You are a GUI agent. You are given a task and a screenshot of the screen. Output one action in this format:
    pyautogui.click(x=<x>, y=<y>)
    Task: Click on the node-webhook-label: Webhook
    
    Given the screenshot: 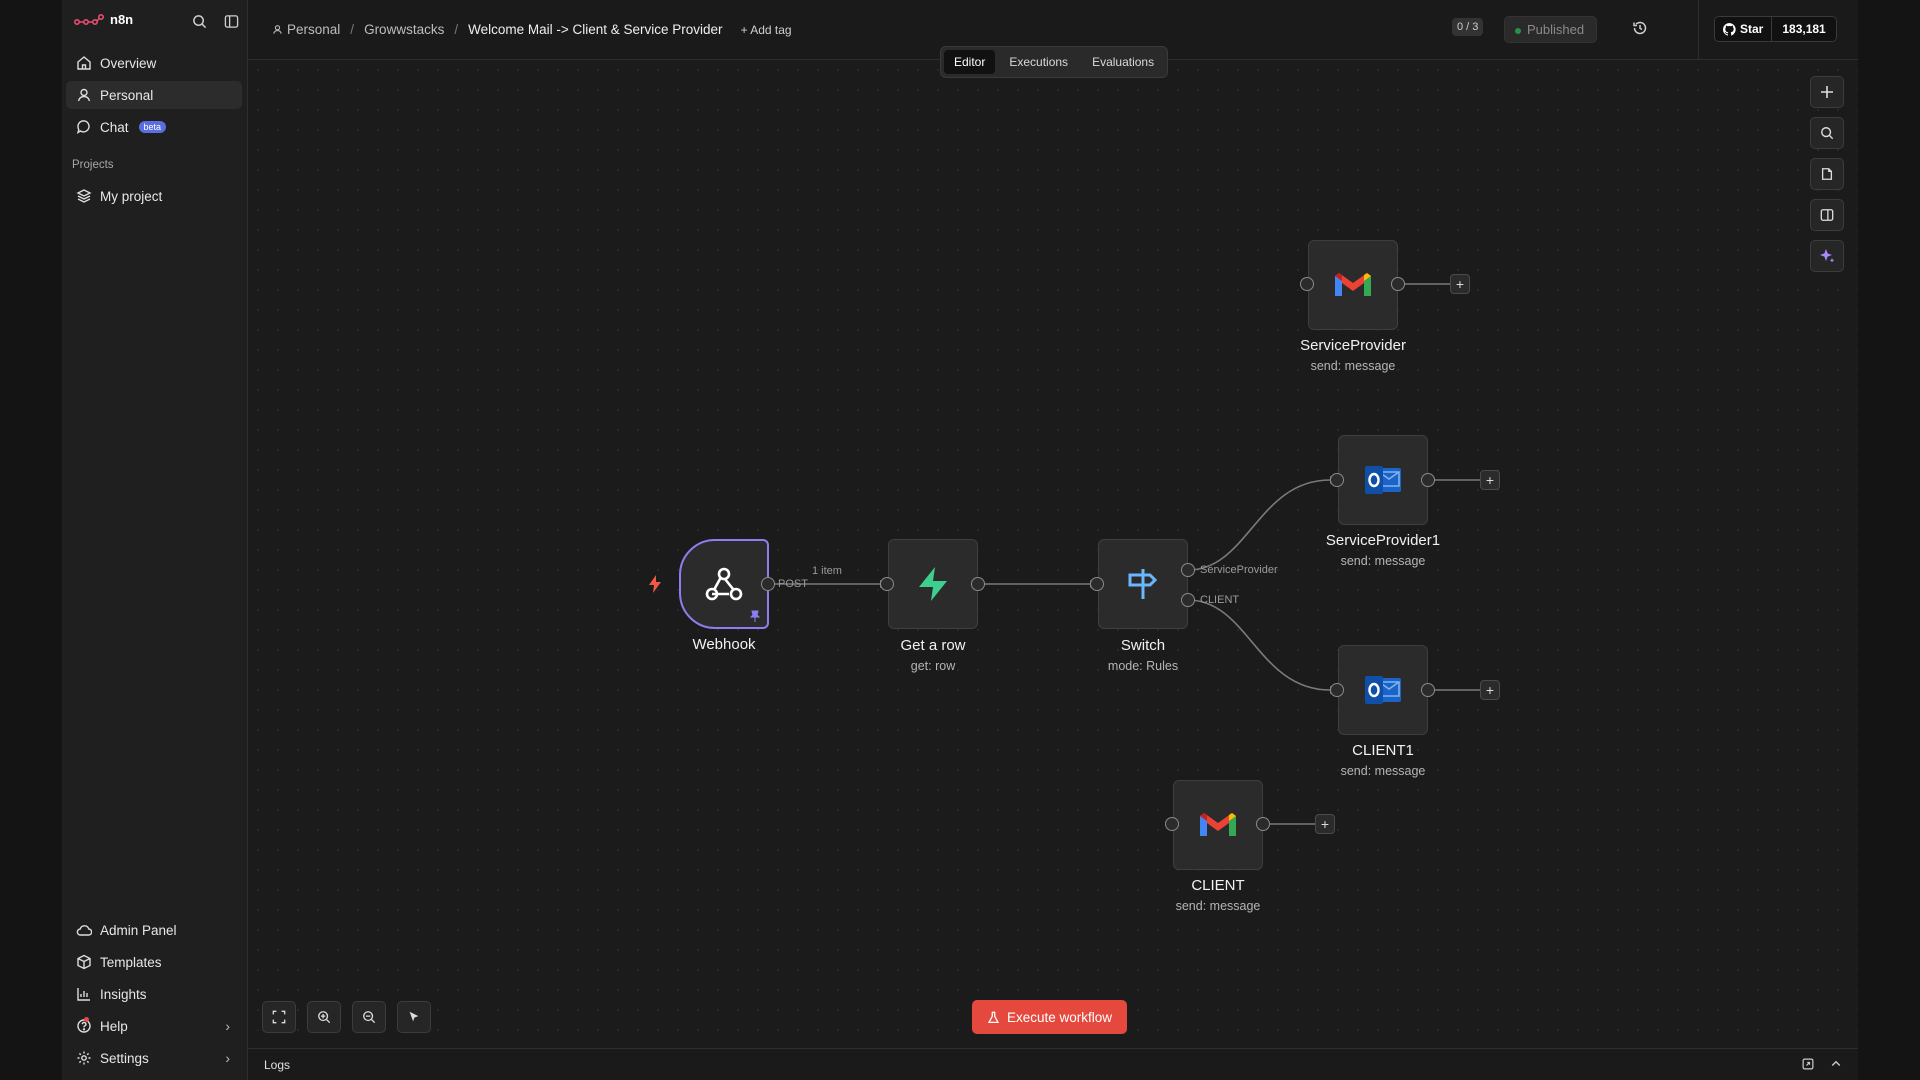 What is the action you would take?
    pyautogui.click(x=724, y=644)
    